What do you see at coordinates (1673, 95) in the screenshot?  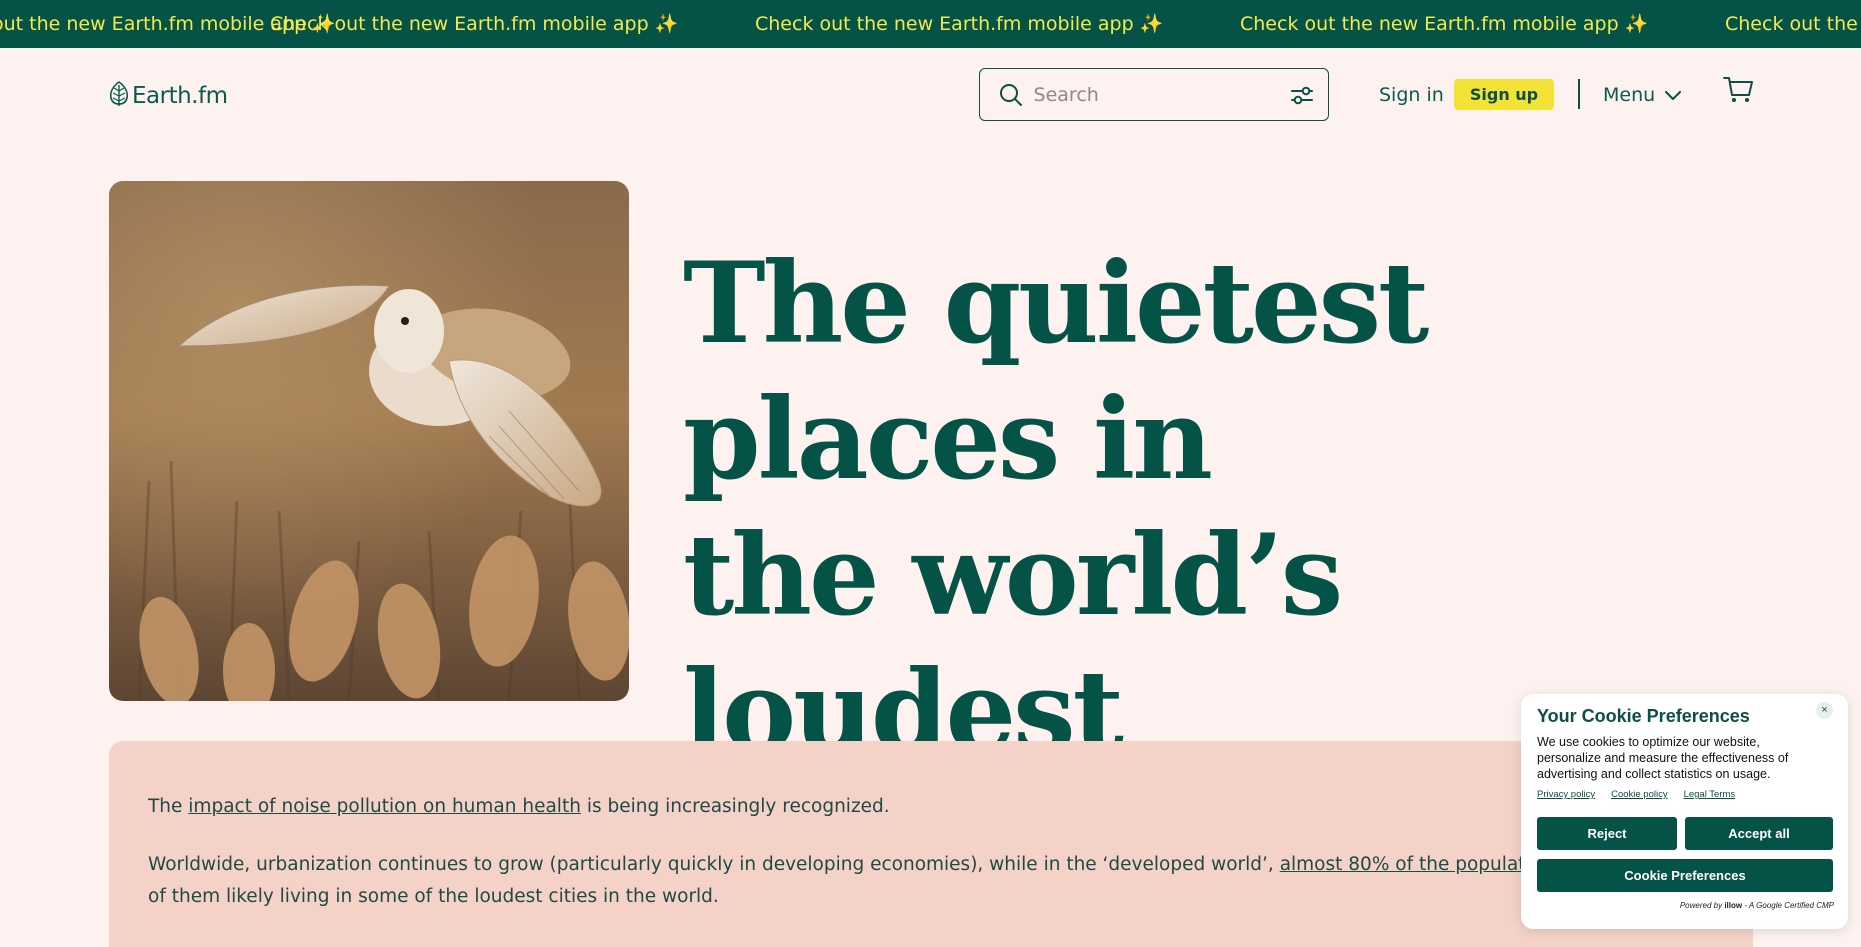 I see `chevron-down-icon` at bounding box center [1673, 95].